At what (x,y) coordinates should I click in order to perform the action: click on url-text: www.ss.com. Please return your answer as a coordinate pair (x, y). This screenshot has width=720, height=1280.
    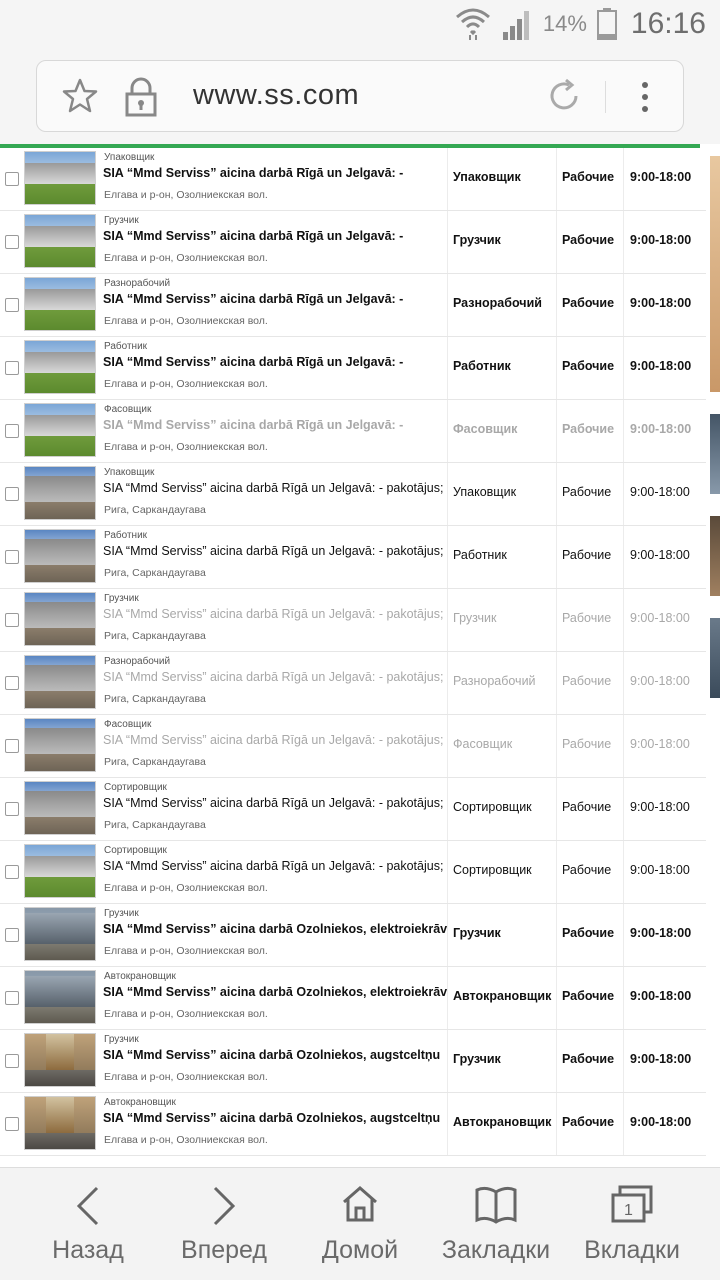
    Looking at the image, I should click on (276, 95).